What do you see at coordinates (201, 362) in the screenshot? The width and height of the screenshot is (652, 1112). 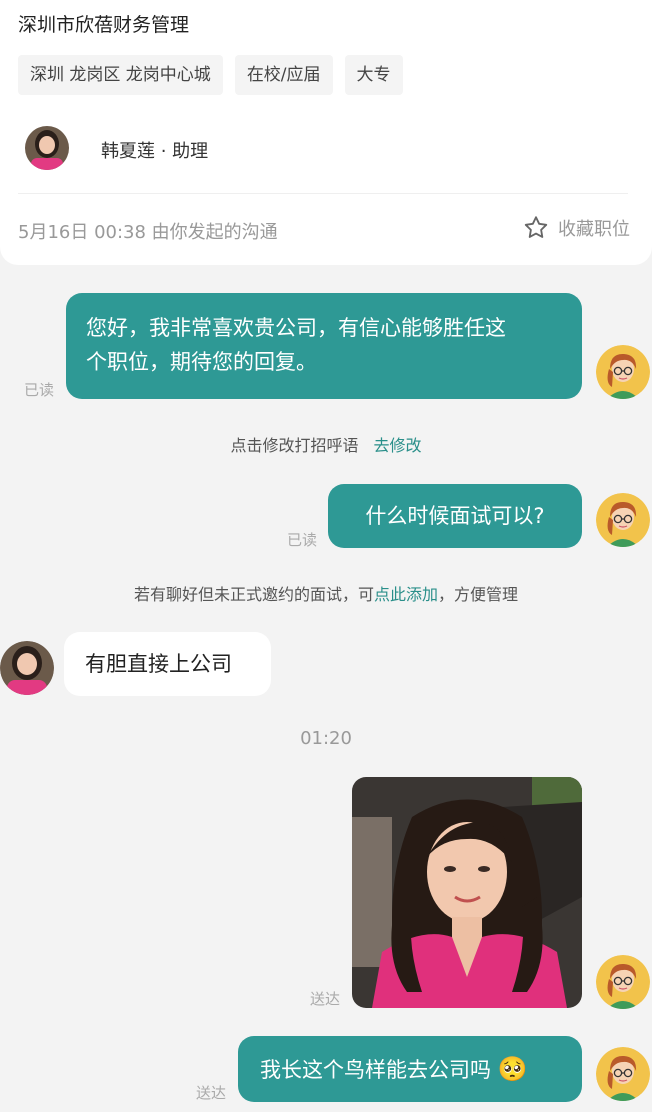 I see `message-line: 个职位，期待您的回复。` at bounding box center [201, 362].